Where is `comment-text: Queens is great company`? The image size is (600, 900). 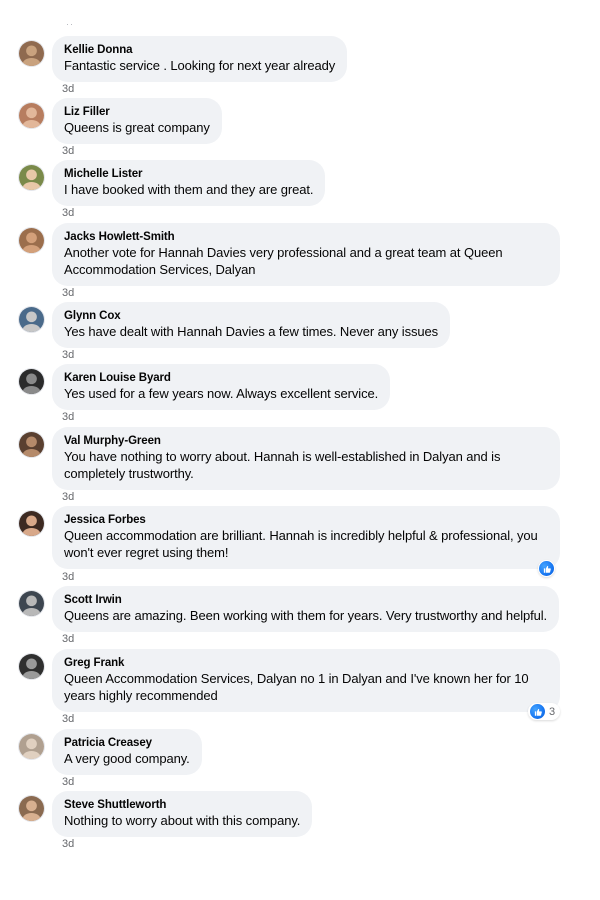 comment-text: Queens is great company is located at coordinates (137, 127).